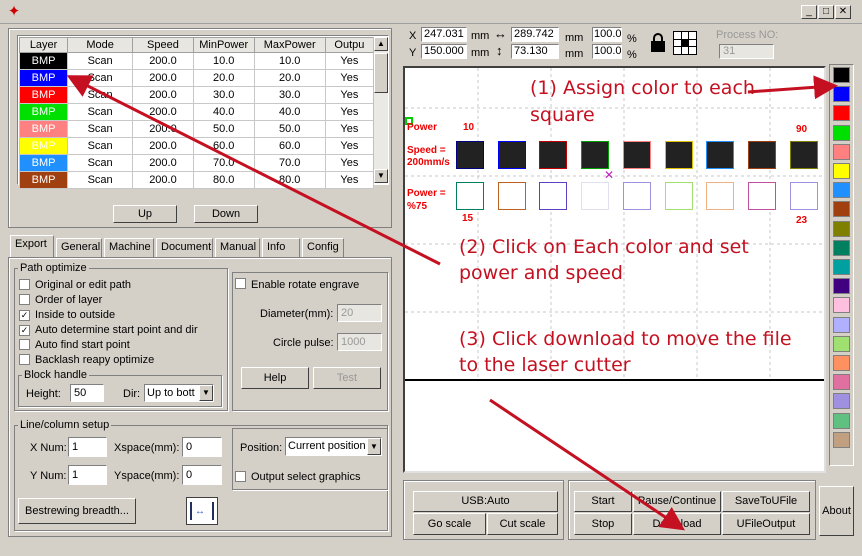 The height and width of the screenshot is (556, 862). I want to click on bestrew-preview-icon: ↔, so click(202, 511).